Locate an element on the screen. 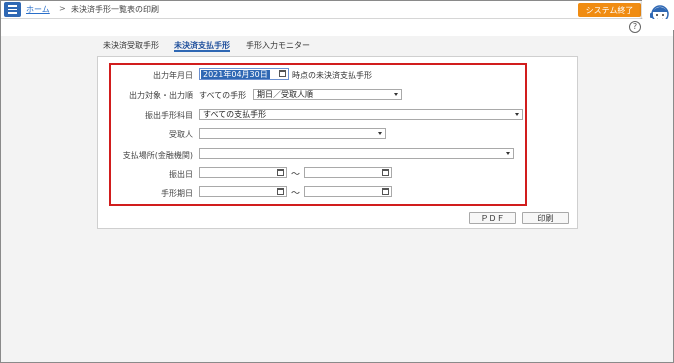 The width and height of the screenshot is (674, 363). account-select: すべての支払手形 is located at coordinates (361, 114).